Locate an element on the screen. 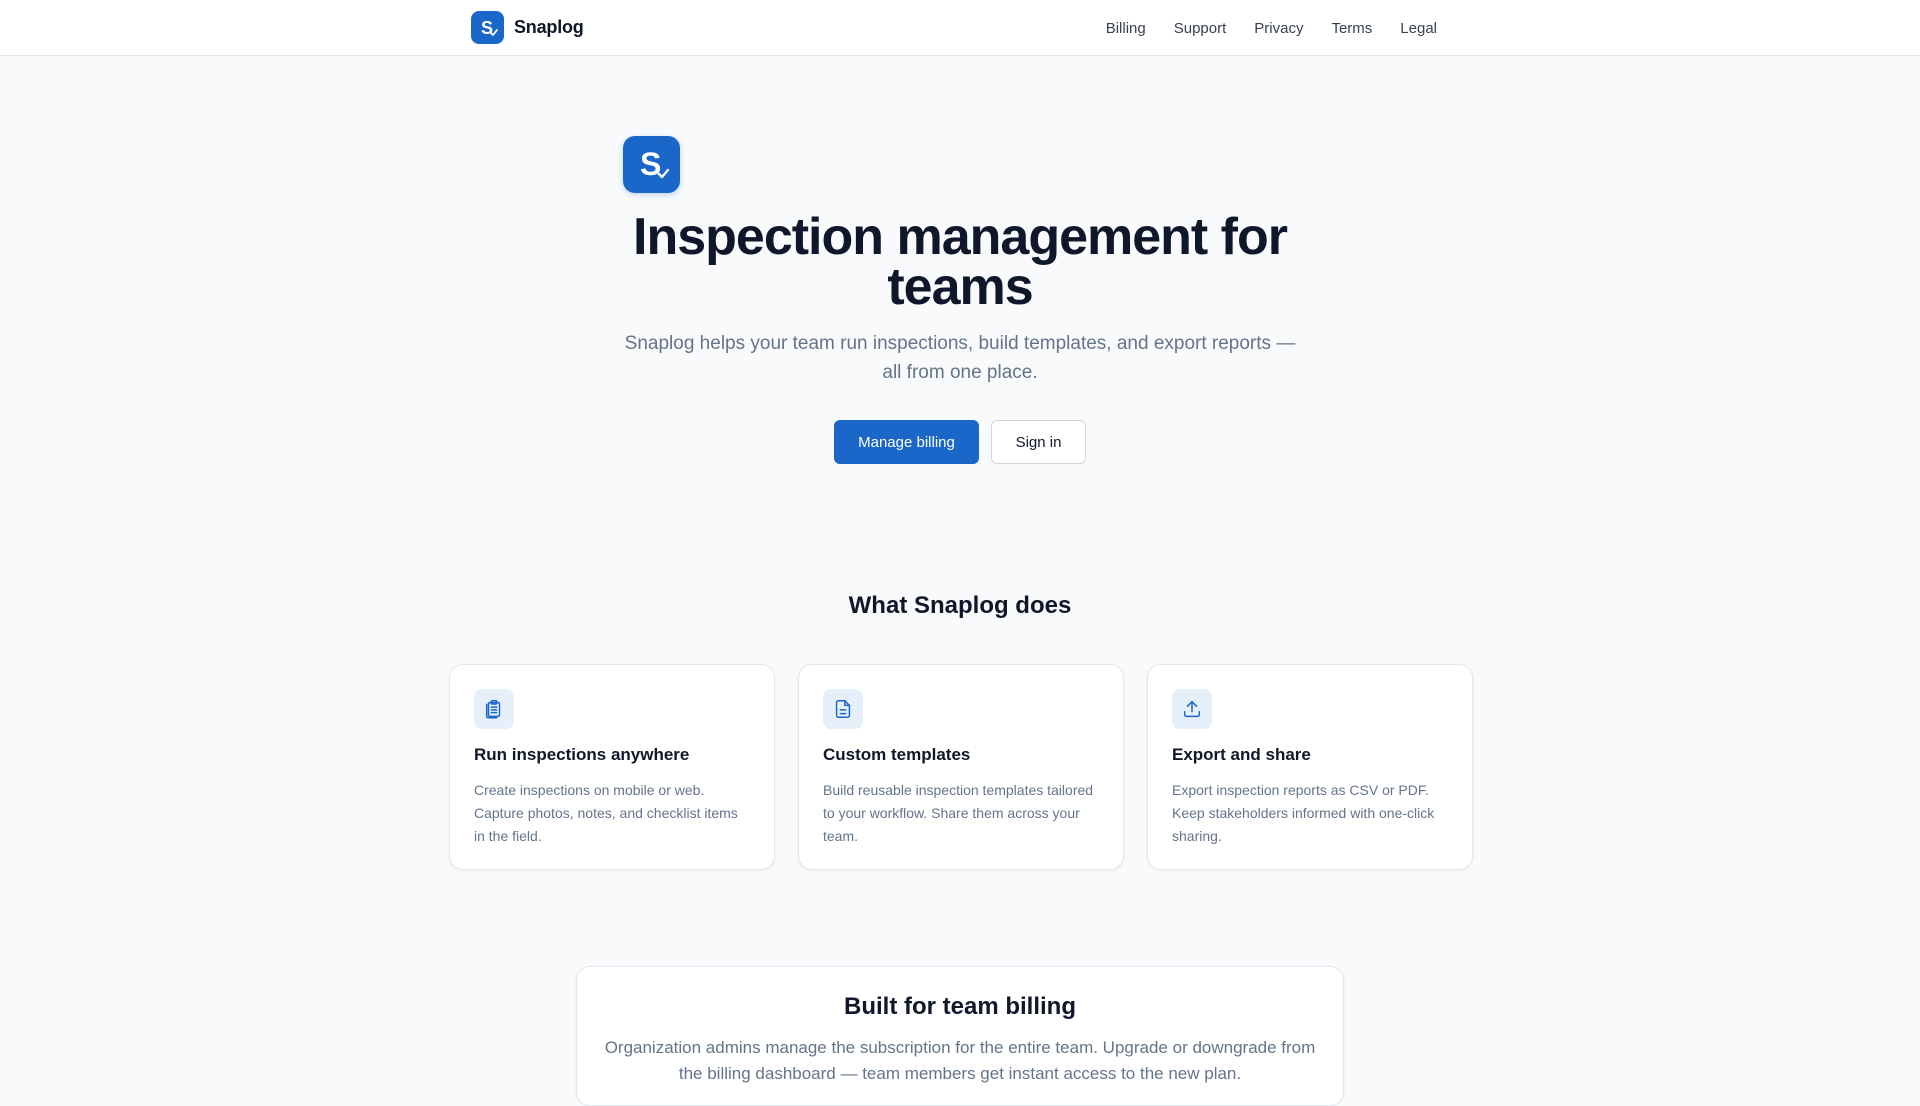 Image resolution: width=1920 pixels, height=1106 pixels. feature-card-title: Custom templates is located at coordinates (897, 754).